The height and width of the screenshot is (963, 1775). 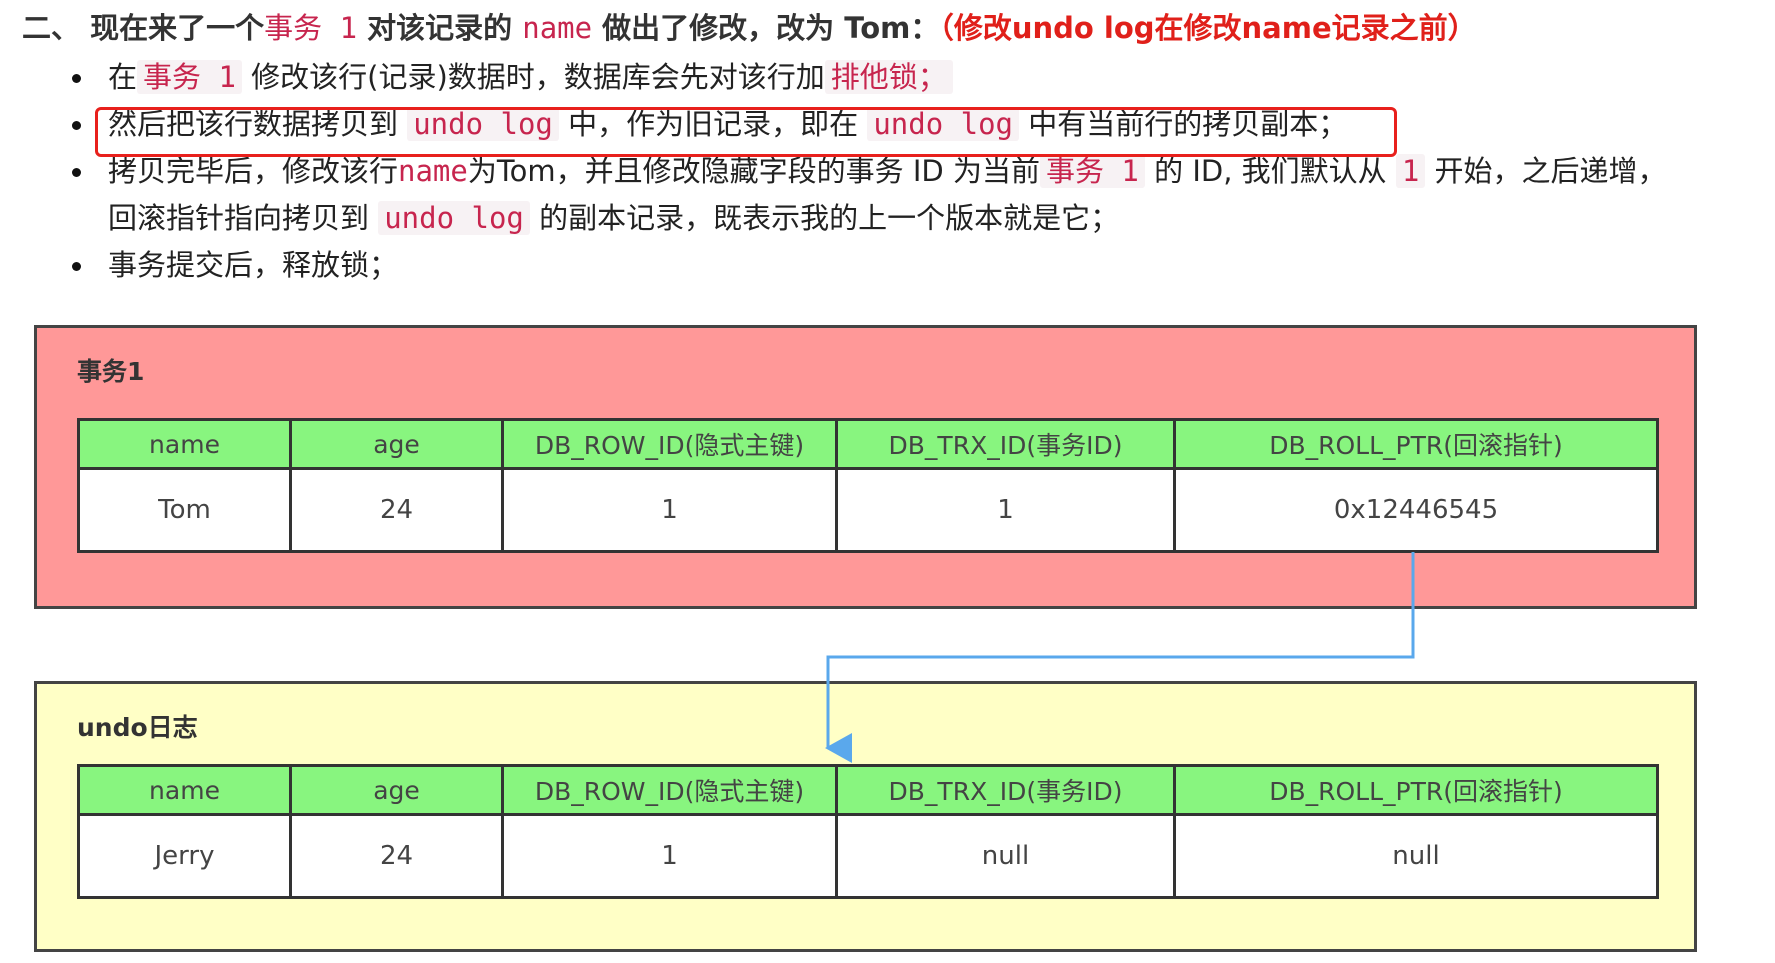 I want to click on bullet-text: 回滚指针指向拷贝到, so click(x=243, y=218).